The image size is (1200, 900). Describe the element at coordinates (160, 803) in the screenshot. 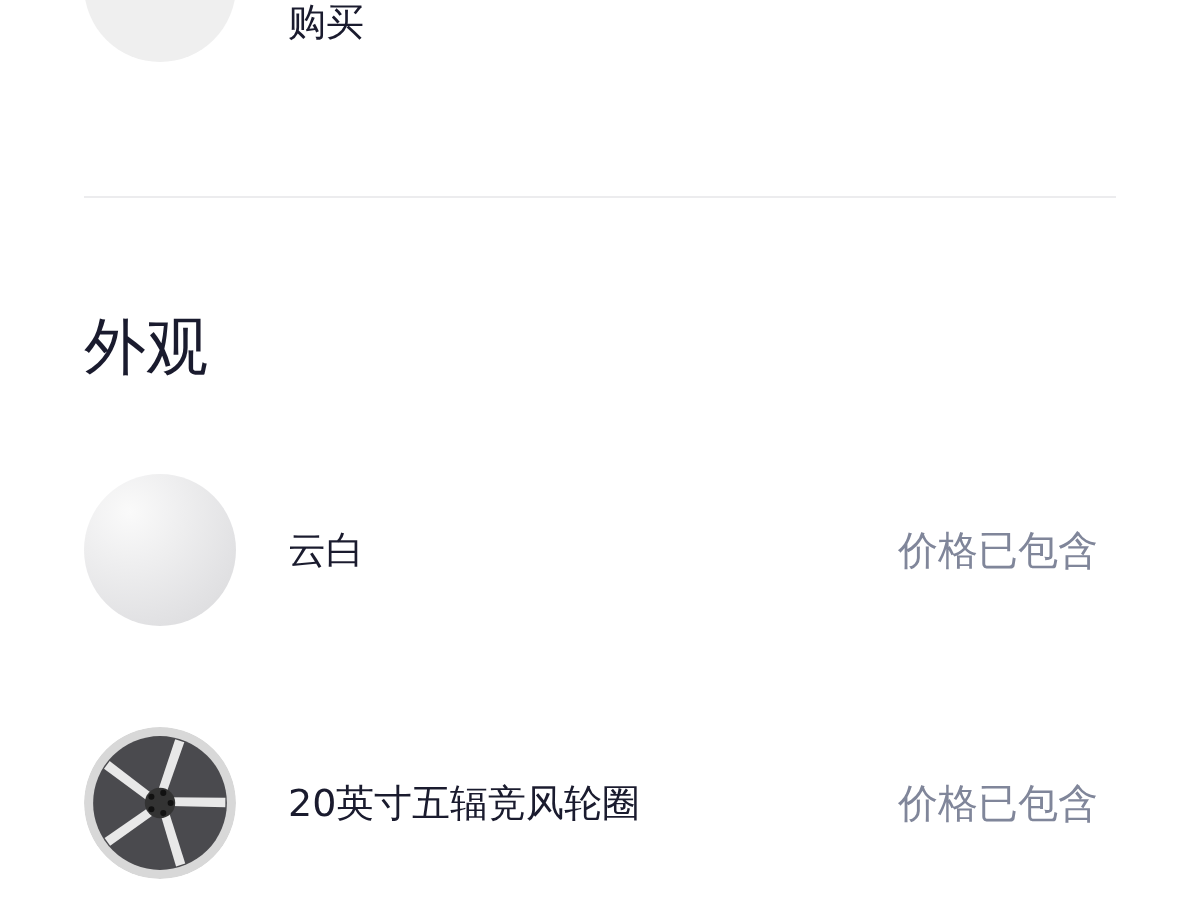

I see `wheel-icon` at that location.